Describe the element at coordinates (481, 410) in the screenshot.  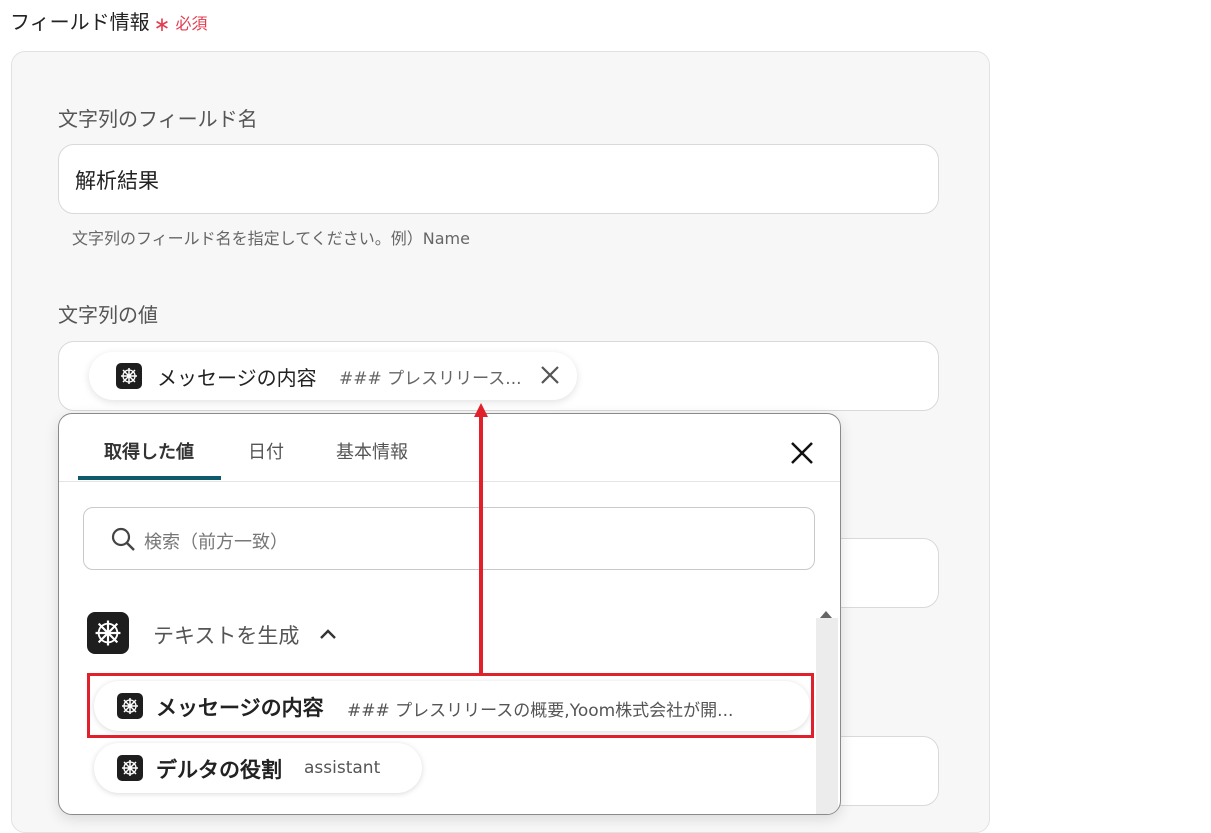
I see `annotation-arrow-head` at that location.